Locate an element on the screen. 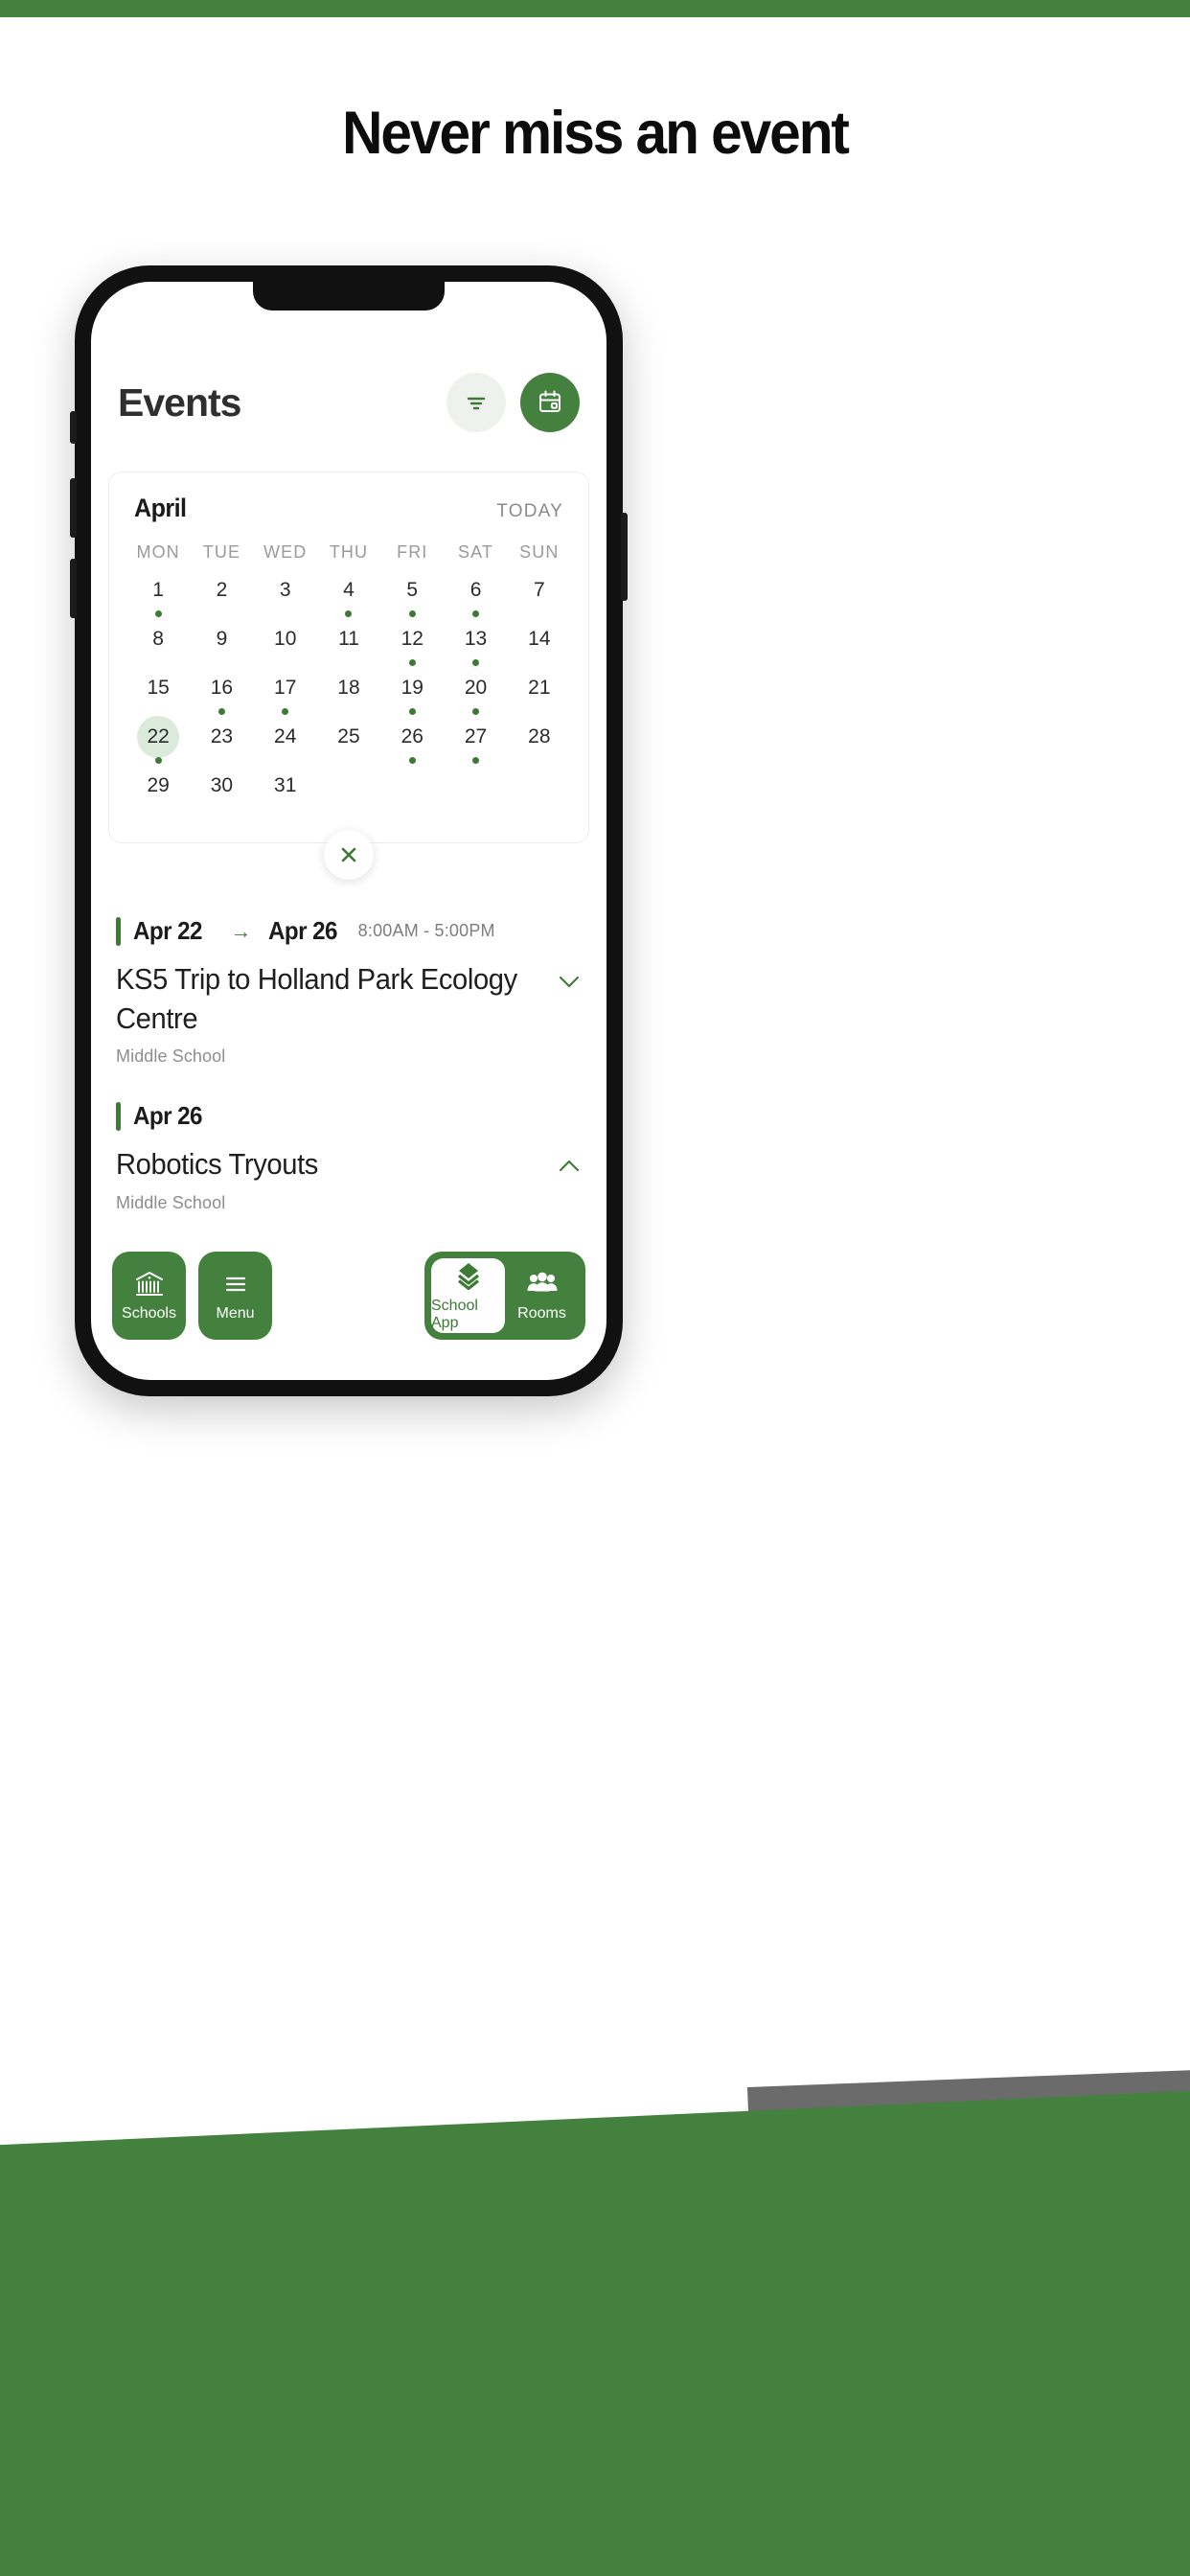 The height and width of the screenshot is (2576, 1190). calendar-day-wrap: 17 is located at coordinates (286, 696).